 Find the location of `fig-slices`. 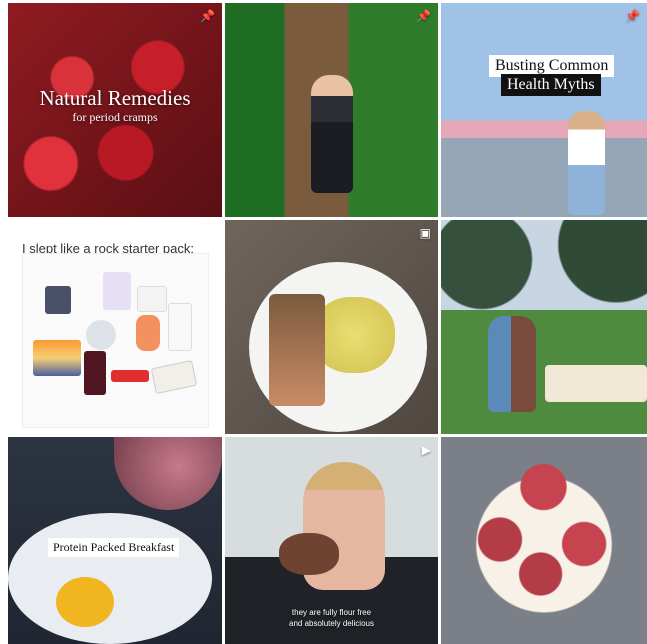

fig-slices is located at coordinates (543, 532).